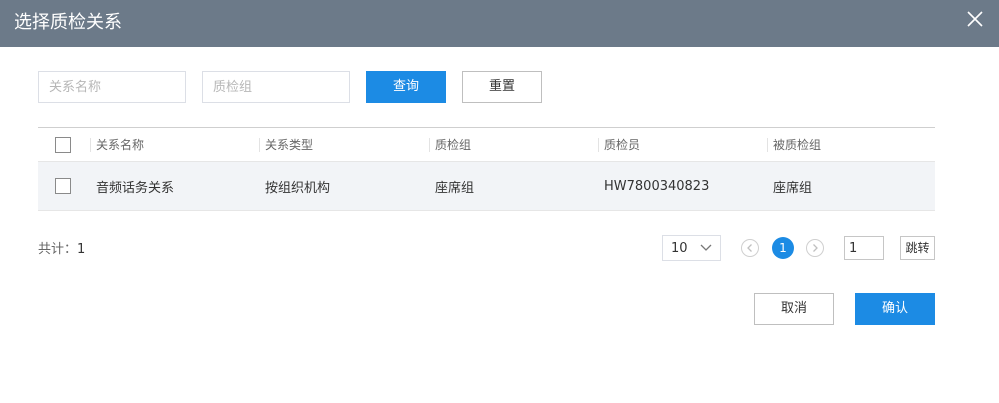  What do you see at coordinates (706, 248) in the screenshot?
I see `chevron-down-icon` at bounding box center [706, 248].